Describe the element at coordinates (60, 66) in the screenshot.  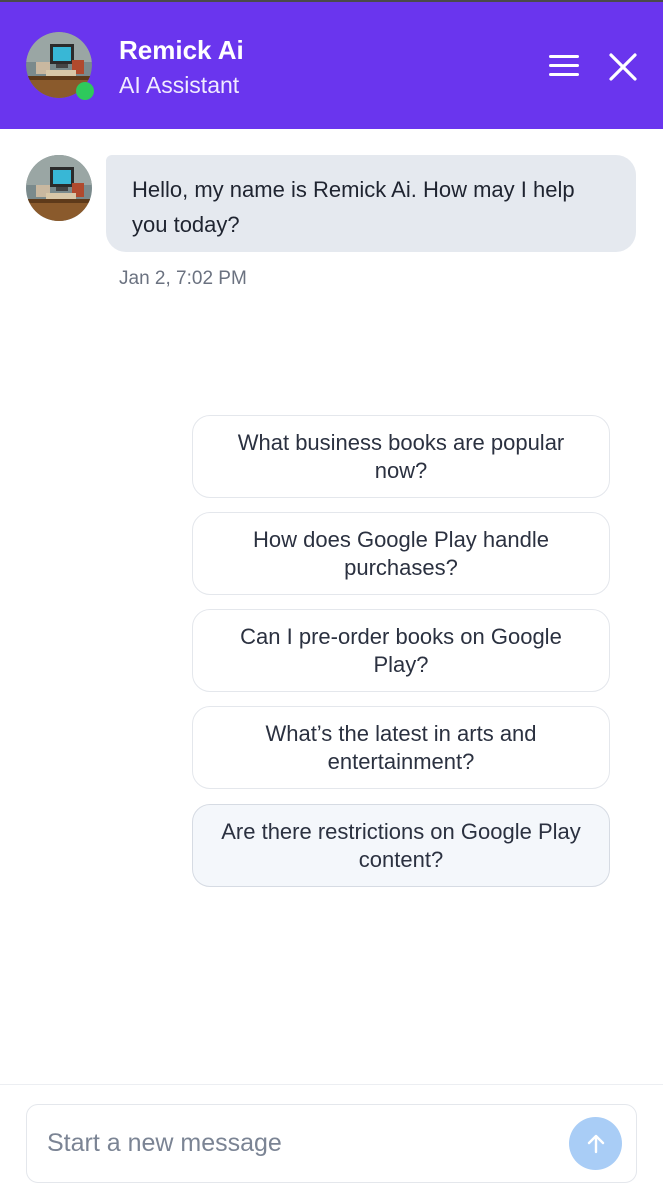
I see `assistant-avatar` at that location.